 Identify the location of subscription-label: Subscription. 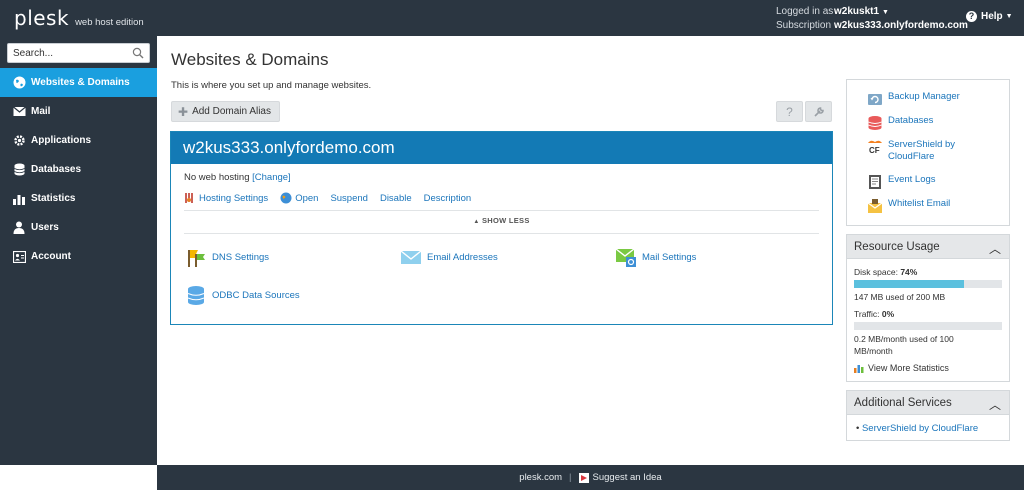
(804, 25).